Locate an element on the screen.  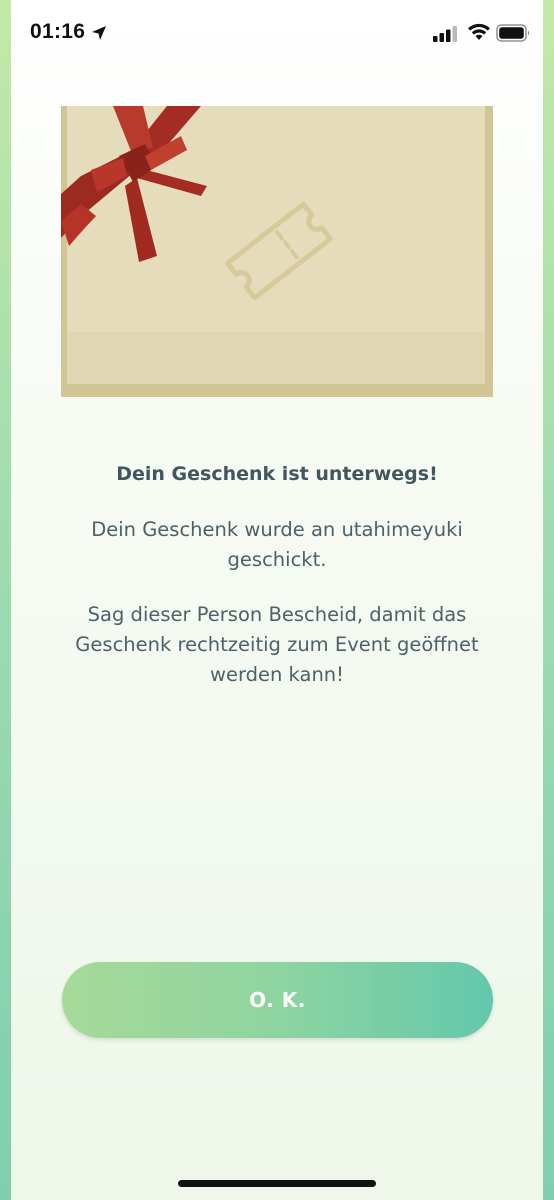
cellular-signal-icon is located at coordinates (446, 36).